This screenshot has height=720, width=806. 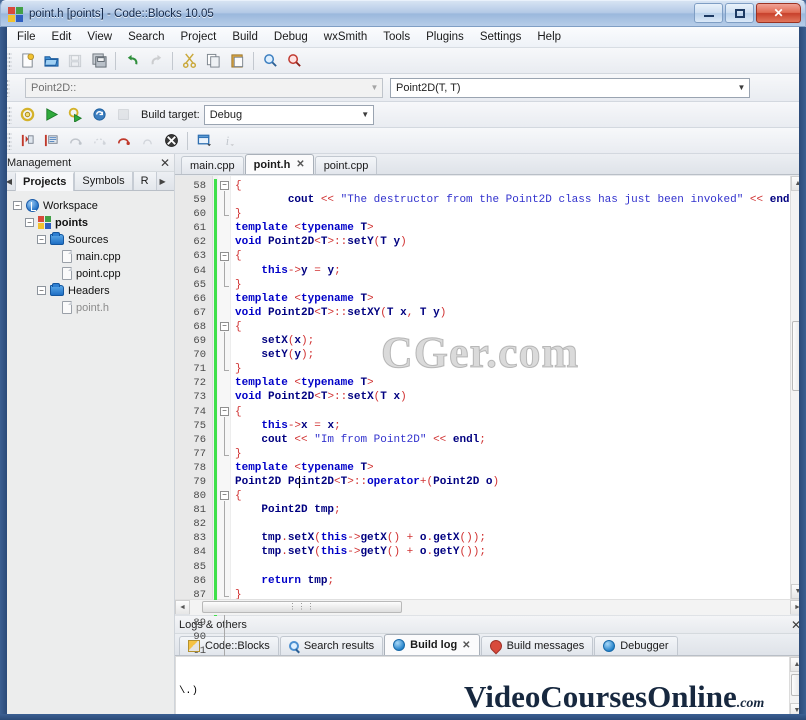 I want to click on open-file-icon, so click(x=51, y=61).